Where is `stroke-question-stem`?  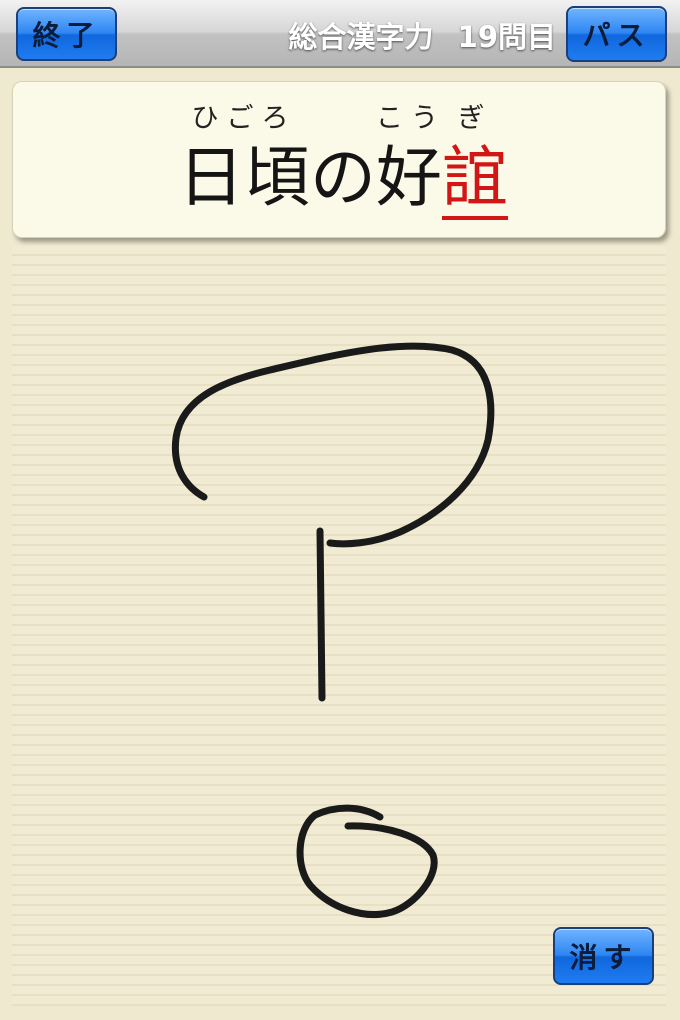
stroke-question-stem is located at coordinates (321, 614).